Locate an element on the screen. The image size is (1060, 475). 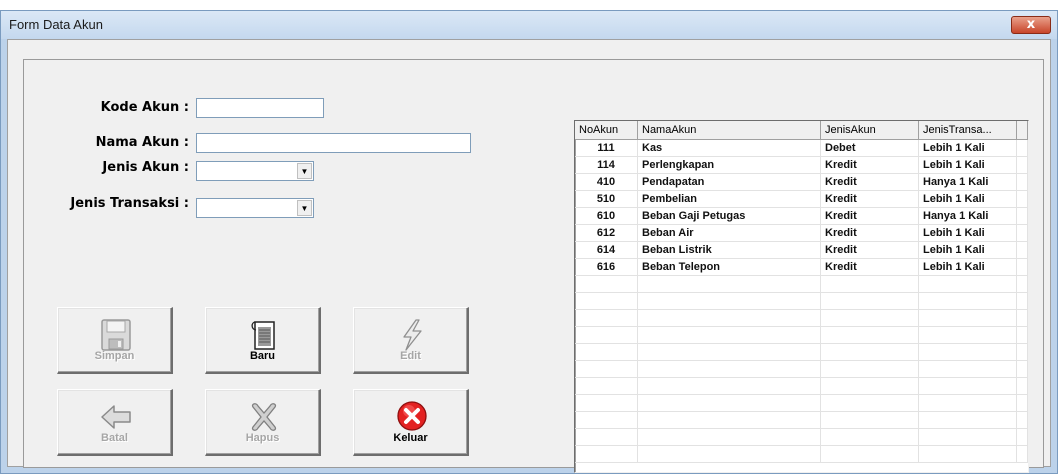
table-cell: Pembelian is located at coordinates (729, 199).